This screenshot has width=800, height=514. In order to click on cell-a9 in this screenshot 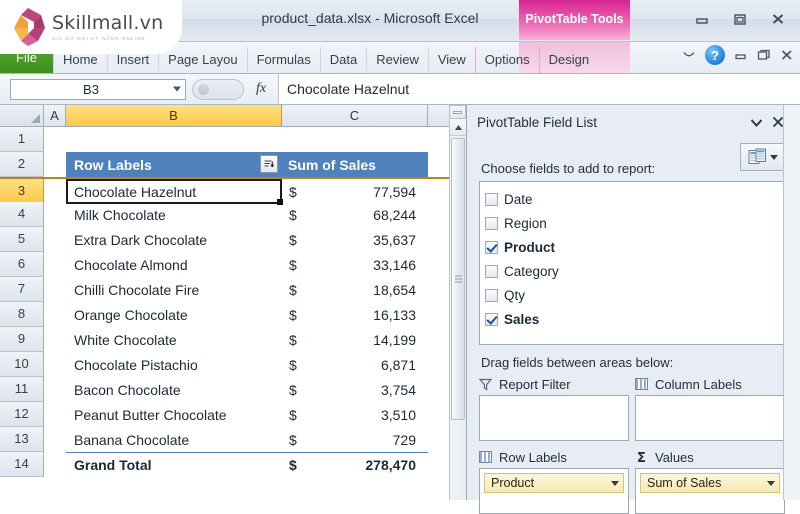, I will do `click(55, 339)`.